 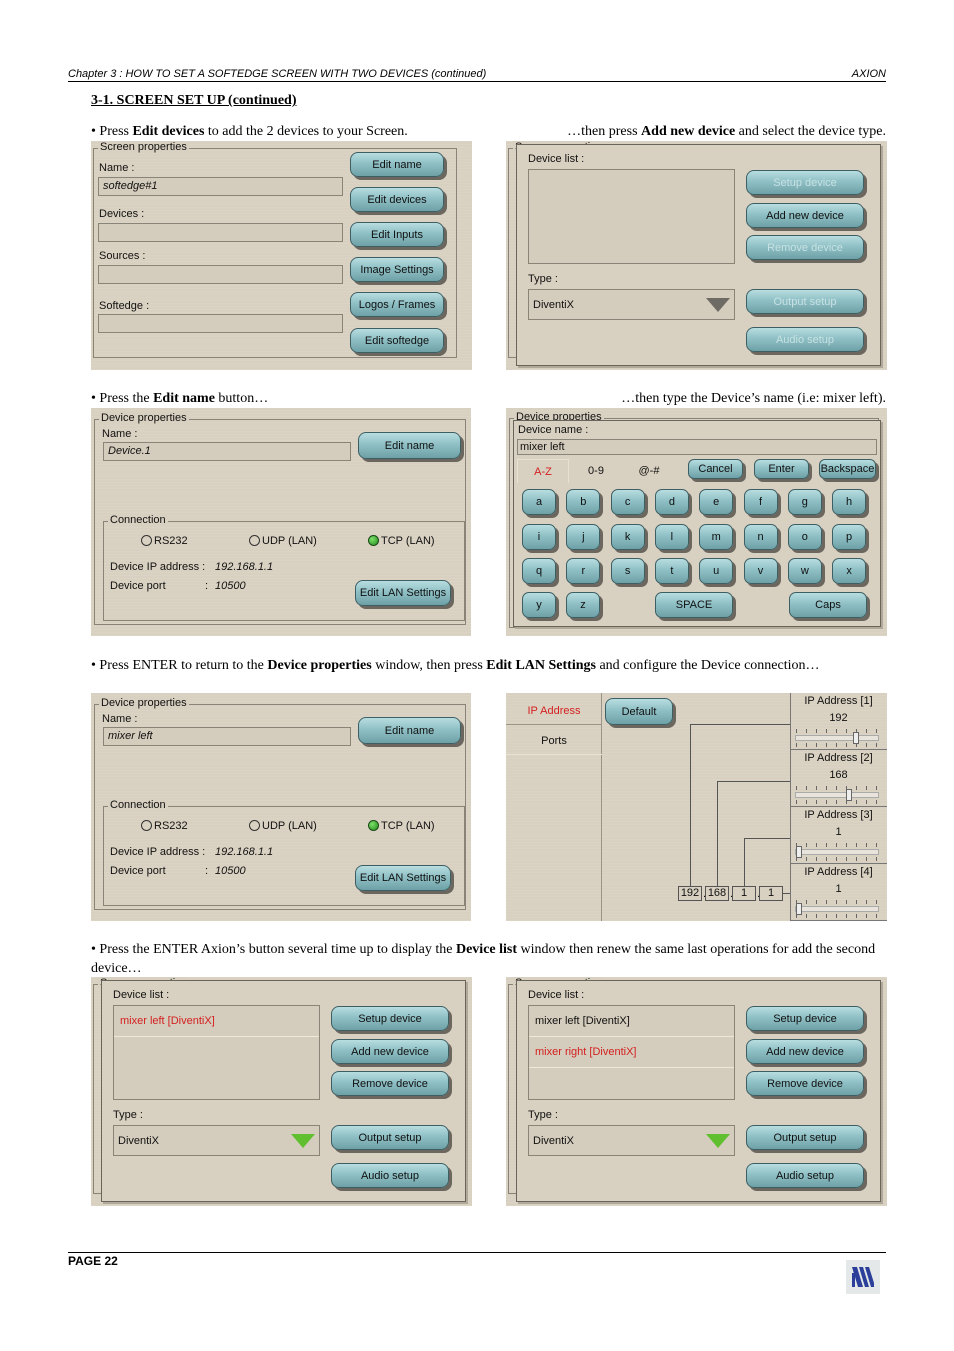 What do you see at coordinates (716, 571) in the screenshot?
I see `key-u: u` at bounding box center [716, 571].